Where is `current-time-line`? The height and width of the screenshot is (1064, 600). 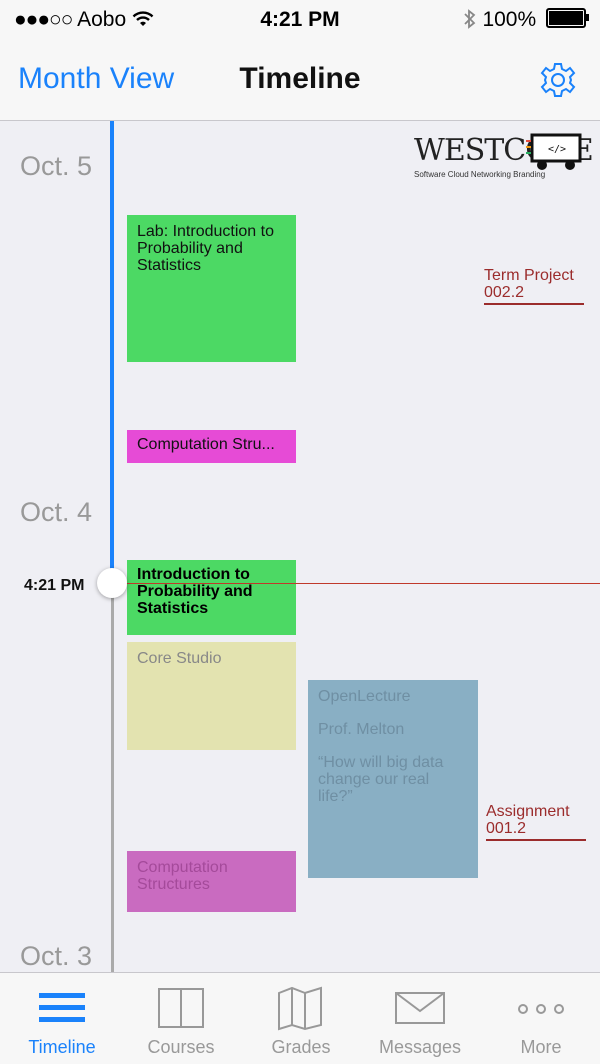
current-time-line is located at coordinates (356, 583).